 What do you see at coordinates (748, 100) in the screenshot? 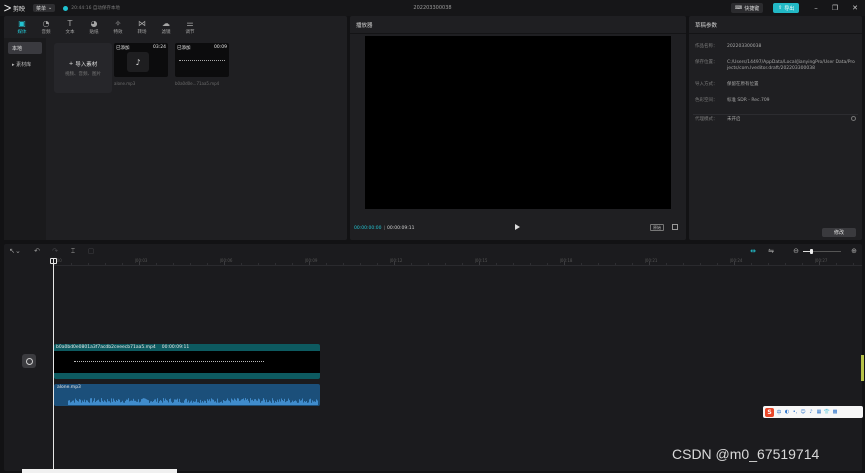
I see `param-value: 标准 SDR - Rec.709` at bounding box center [748, 100].